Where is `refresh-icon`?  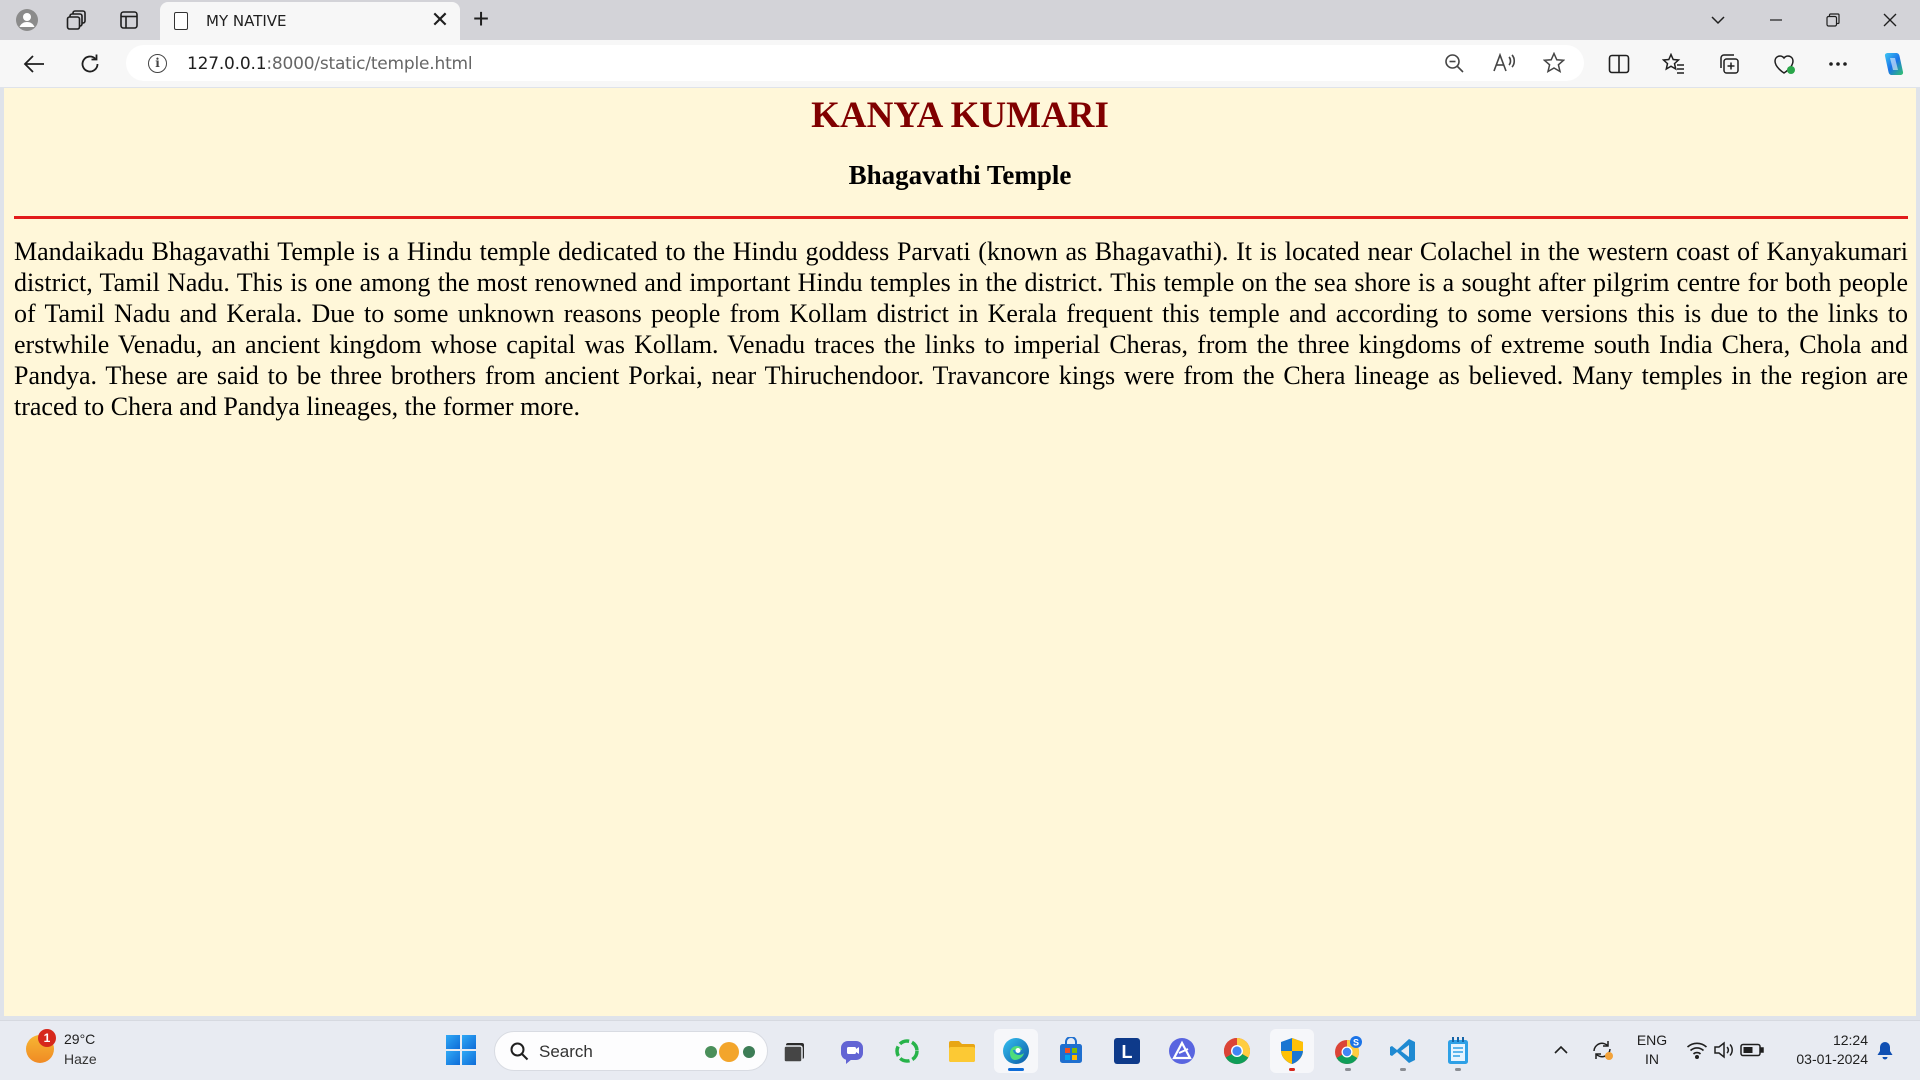
refresh-icon is located at coordinates (90, 64).